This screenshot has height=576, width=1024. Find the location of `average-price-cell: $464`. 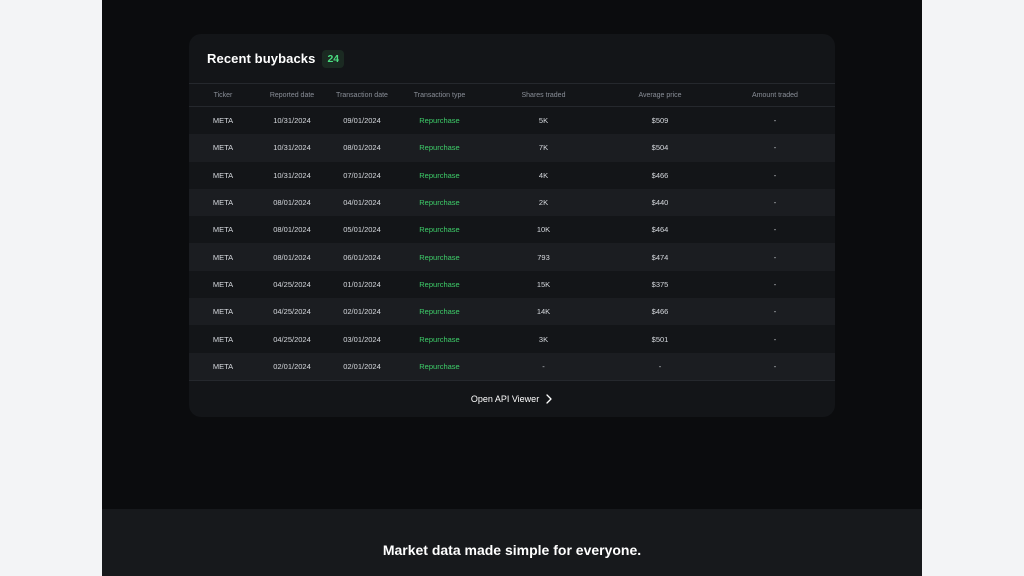

average-price-cell: $464 is located at coordinates (660, 230).